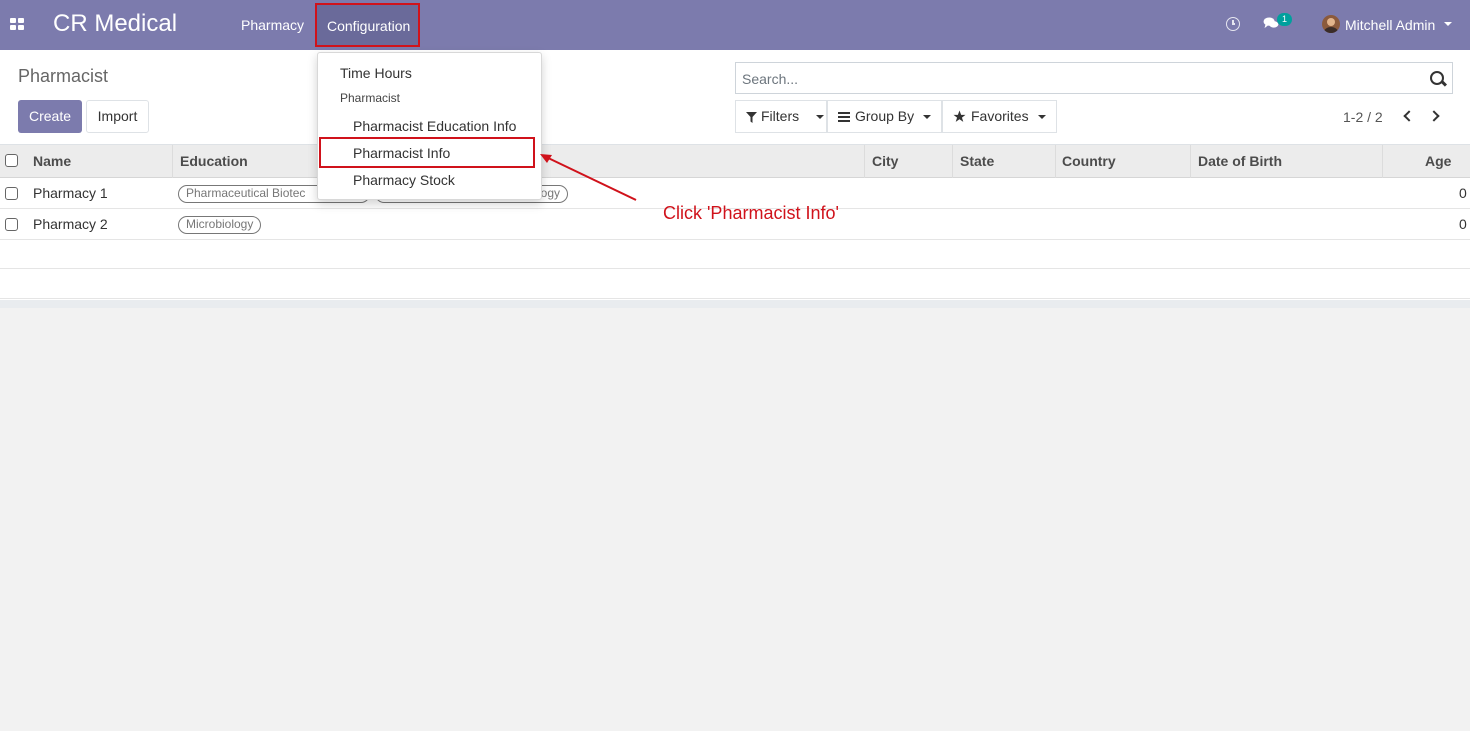 This screenshot has width=1470, height=731. What do you see at coordinates (751, 117) in the screenshot?
I see `filter-icon` at bounding box center [751, 117].